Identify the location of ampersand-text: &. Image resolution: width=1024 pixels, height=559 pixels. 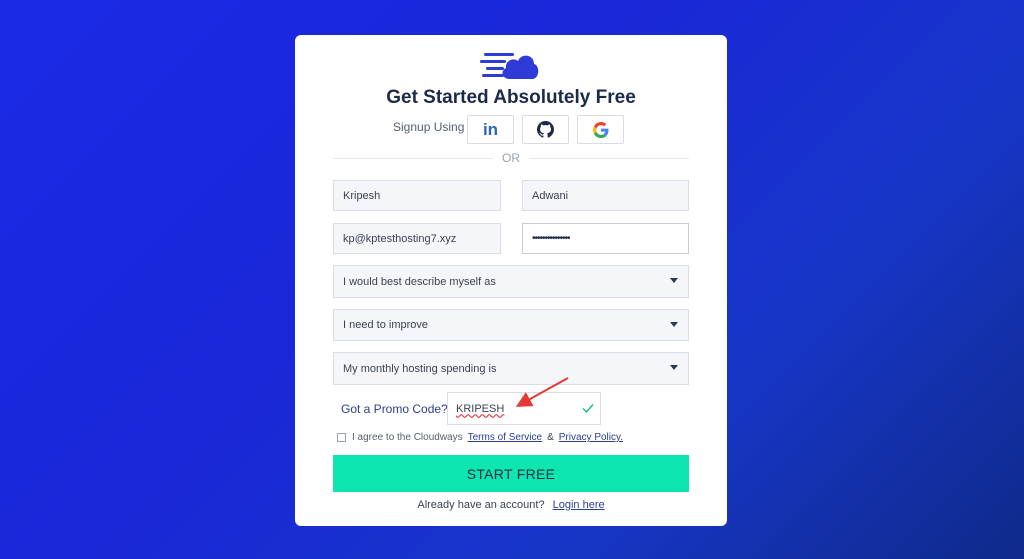
(550, 437).